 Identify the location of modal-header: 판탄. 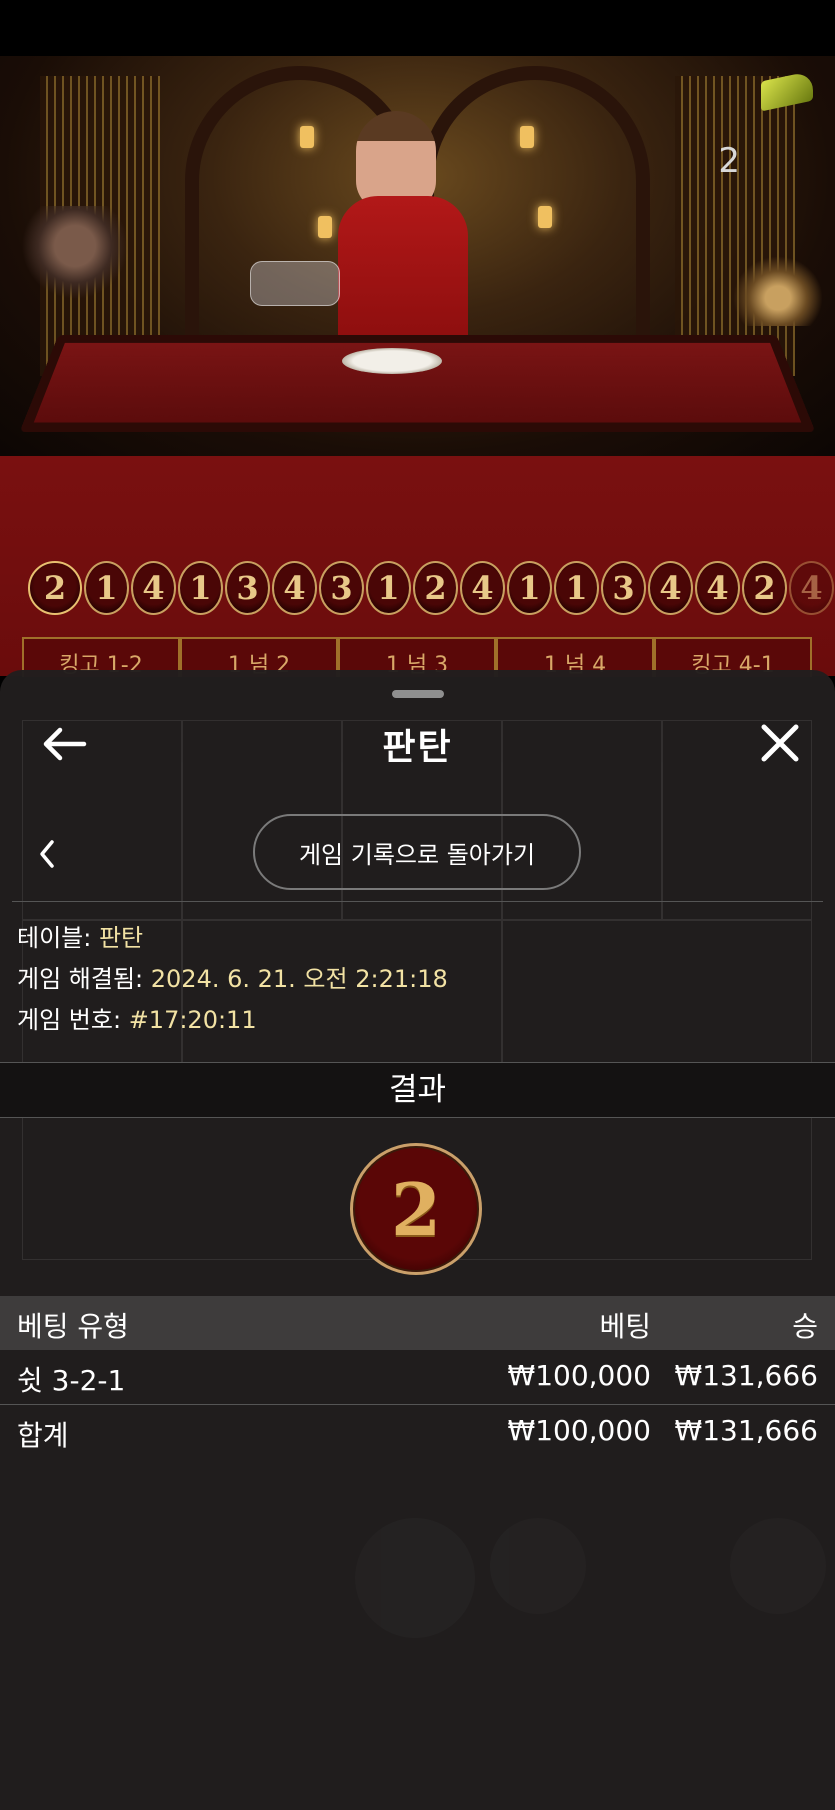
(417, 744).